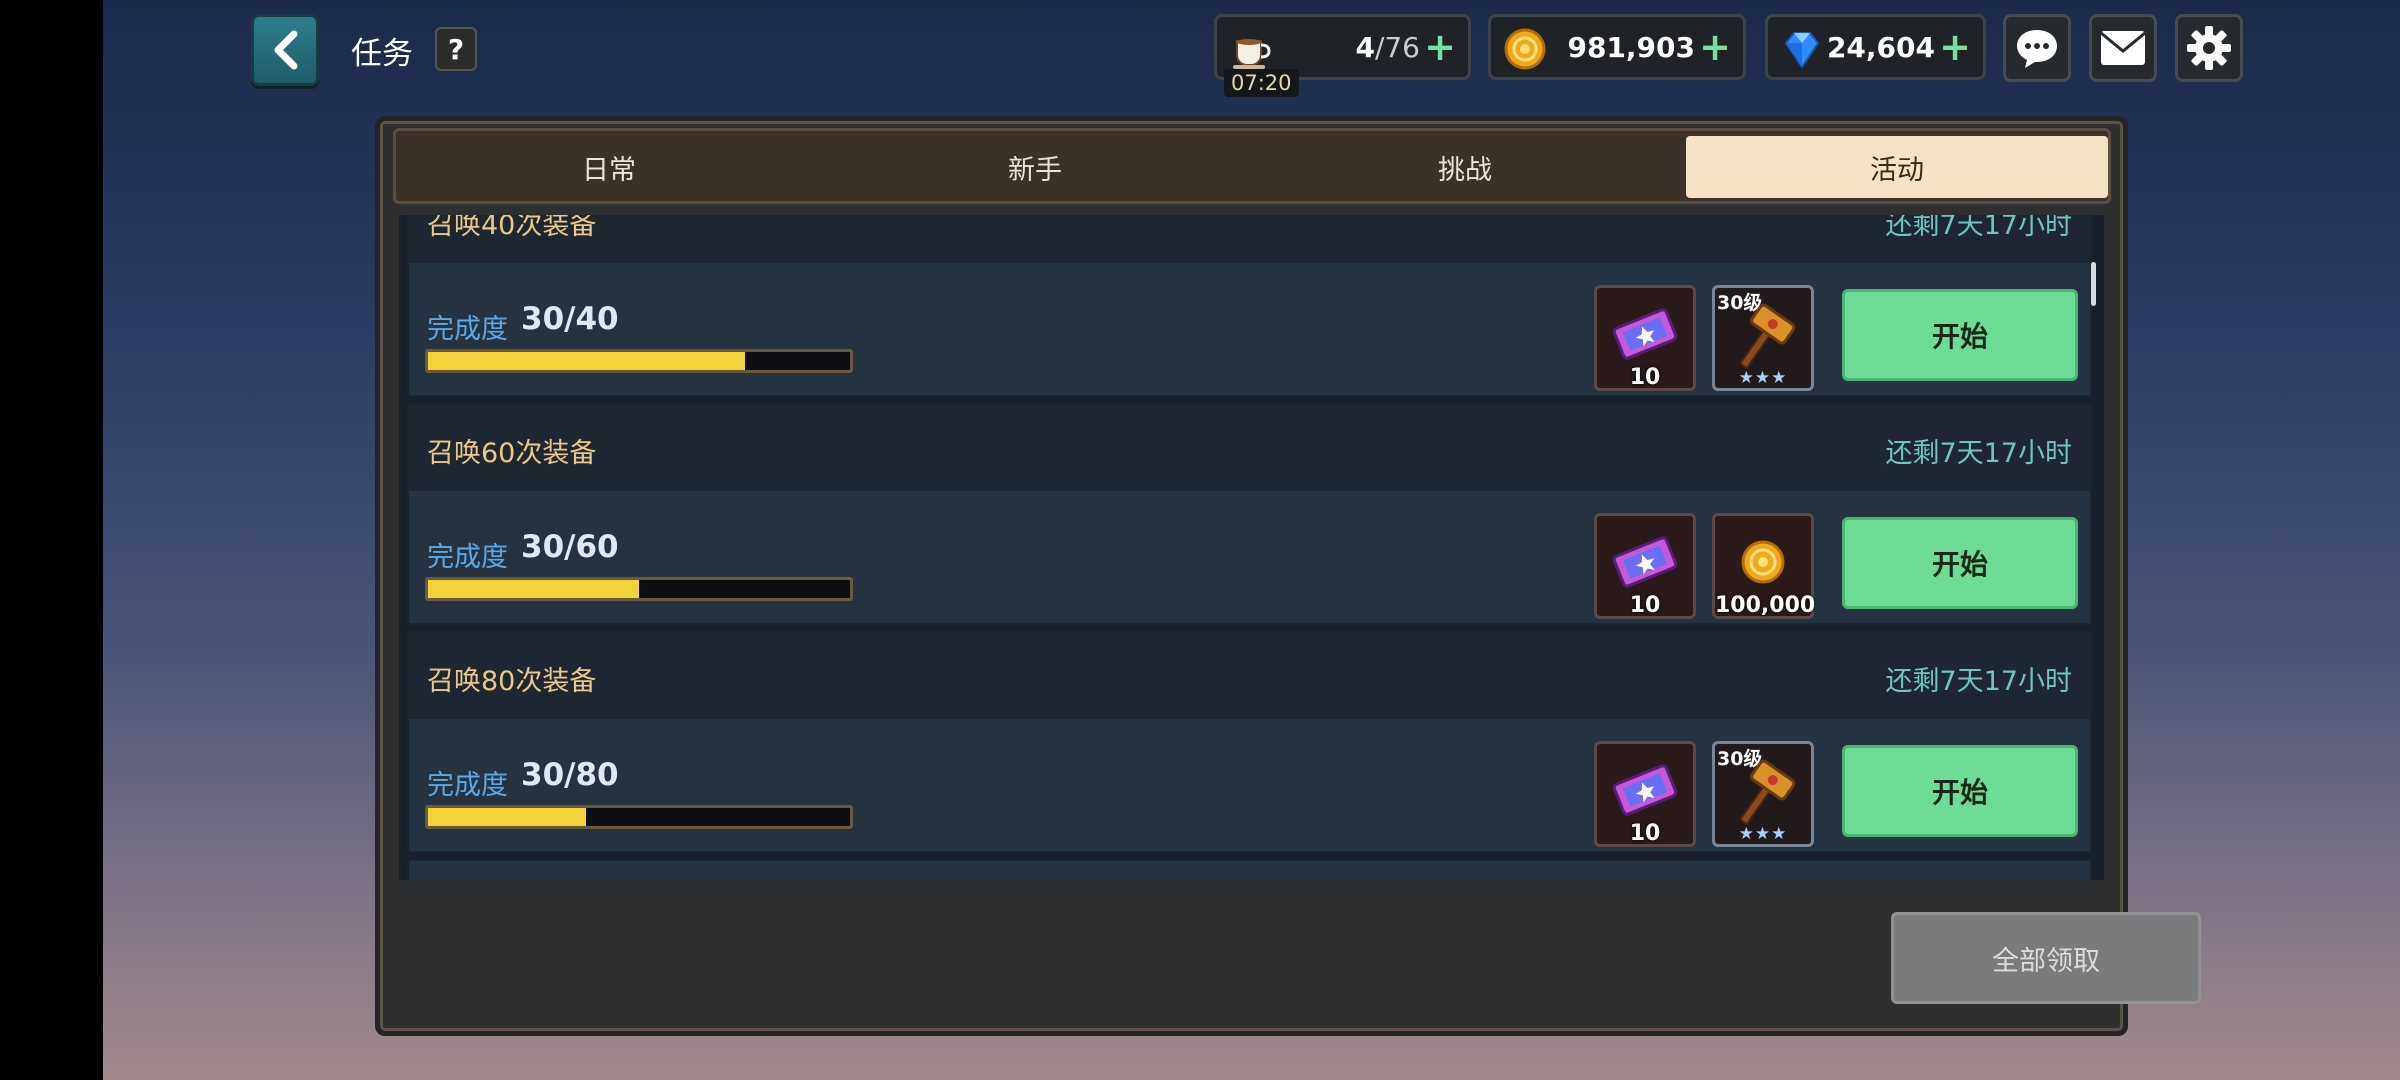 Image resolution: width=2400 pixels, height=1080 pixels. I want to click on envelope-icon, so click(2123, 48).